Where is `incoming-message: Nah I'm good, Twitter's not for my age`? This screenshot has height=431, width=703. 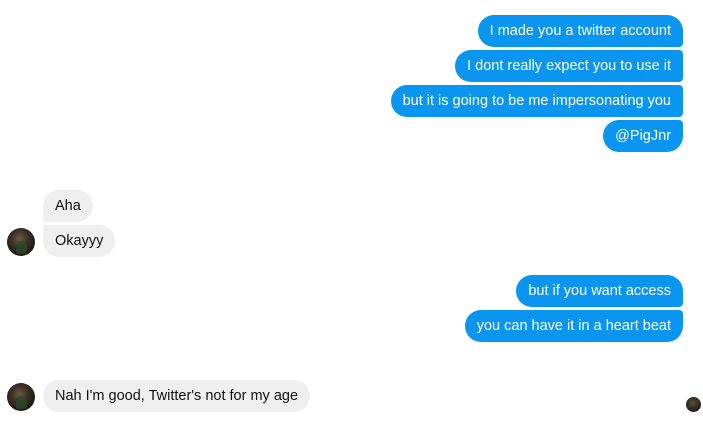 incoming-message: Nah I'm good, Twitter's not for my age is located at coordinates (177, 396).